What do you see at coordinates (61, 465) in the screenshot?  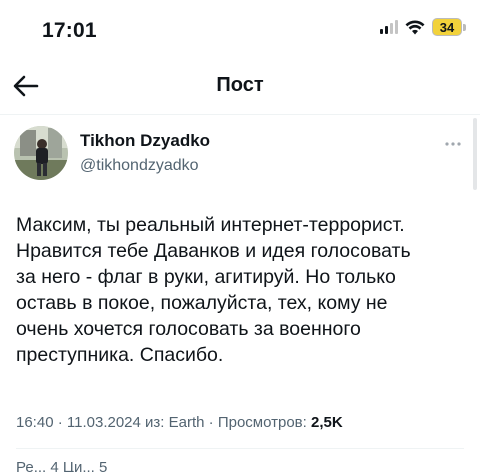 I see `post-stats-row: Ре... 4 Ци... 5` at bounding box center [61, 465].